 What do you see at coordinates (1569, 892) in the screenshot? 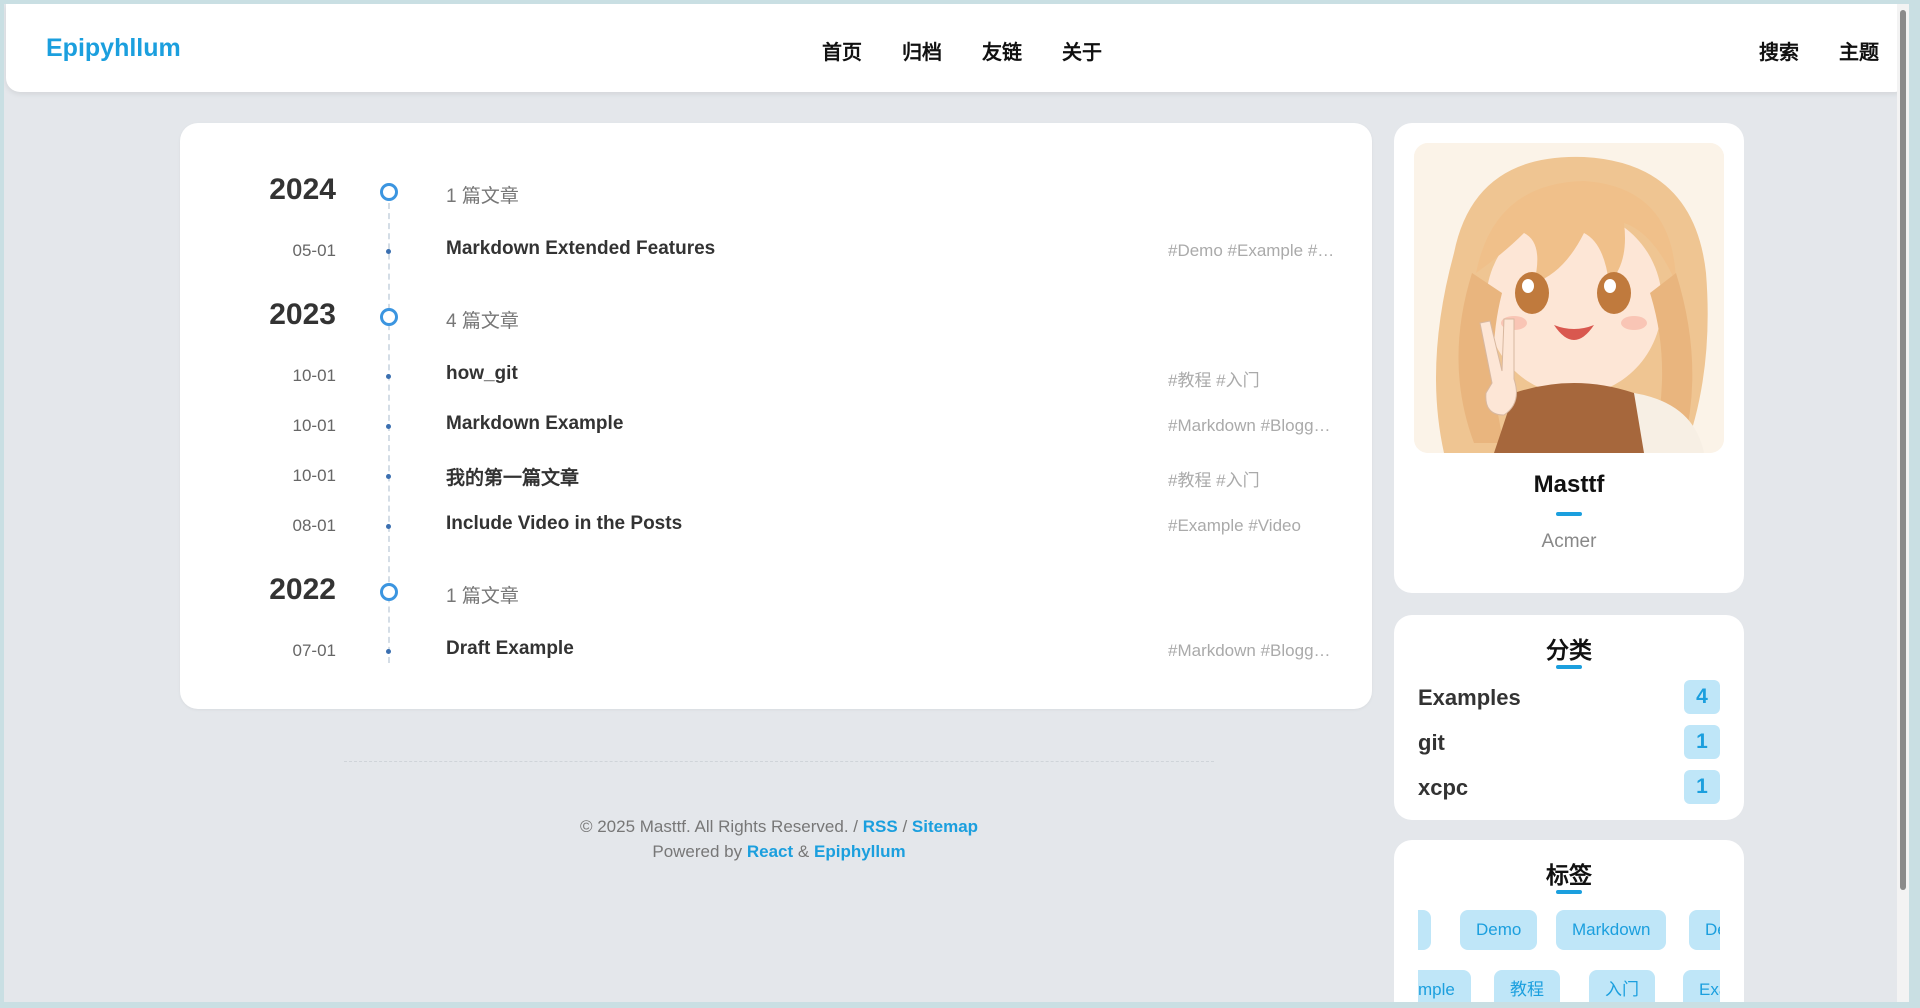
I see `tags-accent-bar` at bounding box center [1569, 892].